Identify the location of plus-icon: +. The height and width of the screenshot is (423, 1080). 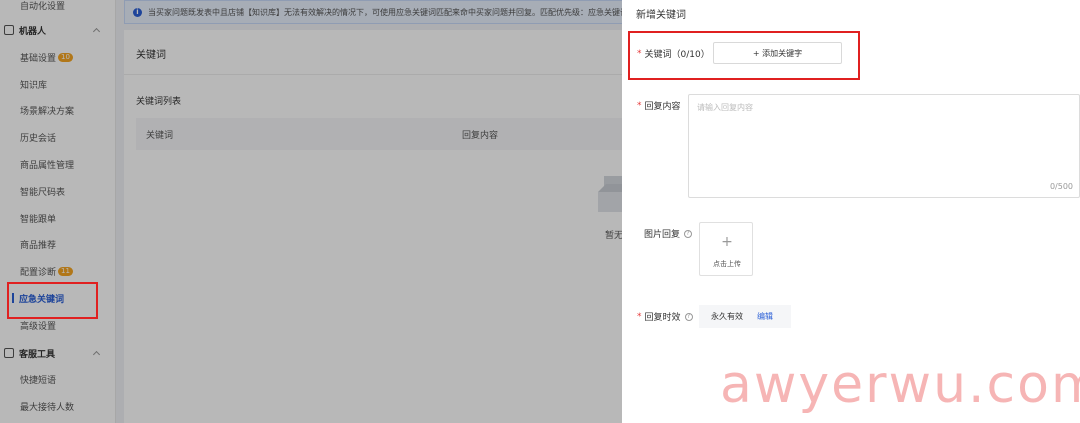
(727, 242).